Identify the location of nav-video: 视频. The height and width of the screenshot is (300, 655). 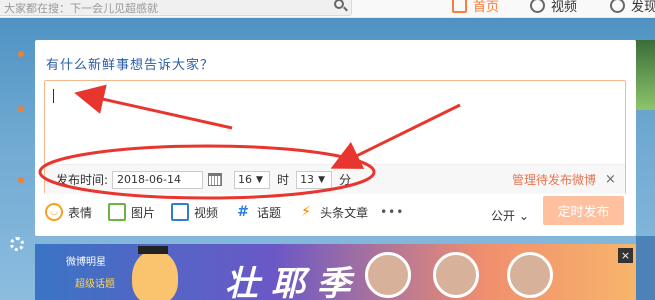
(553, 7).